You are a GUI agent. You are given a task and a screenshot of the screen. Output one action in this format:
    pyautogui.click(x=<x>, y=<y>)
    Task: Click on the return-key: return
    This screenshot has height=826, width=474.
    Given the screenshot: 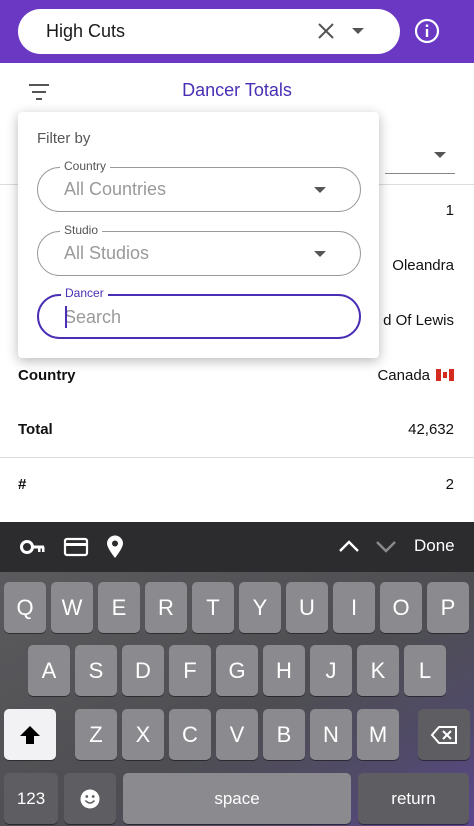 What is the action you would take?
    pyautogui.click(x=413, y=798)
    